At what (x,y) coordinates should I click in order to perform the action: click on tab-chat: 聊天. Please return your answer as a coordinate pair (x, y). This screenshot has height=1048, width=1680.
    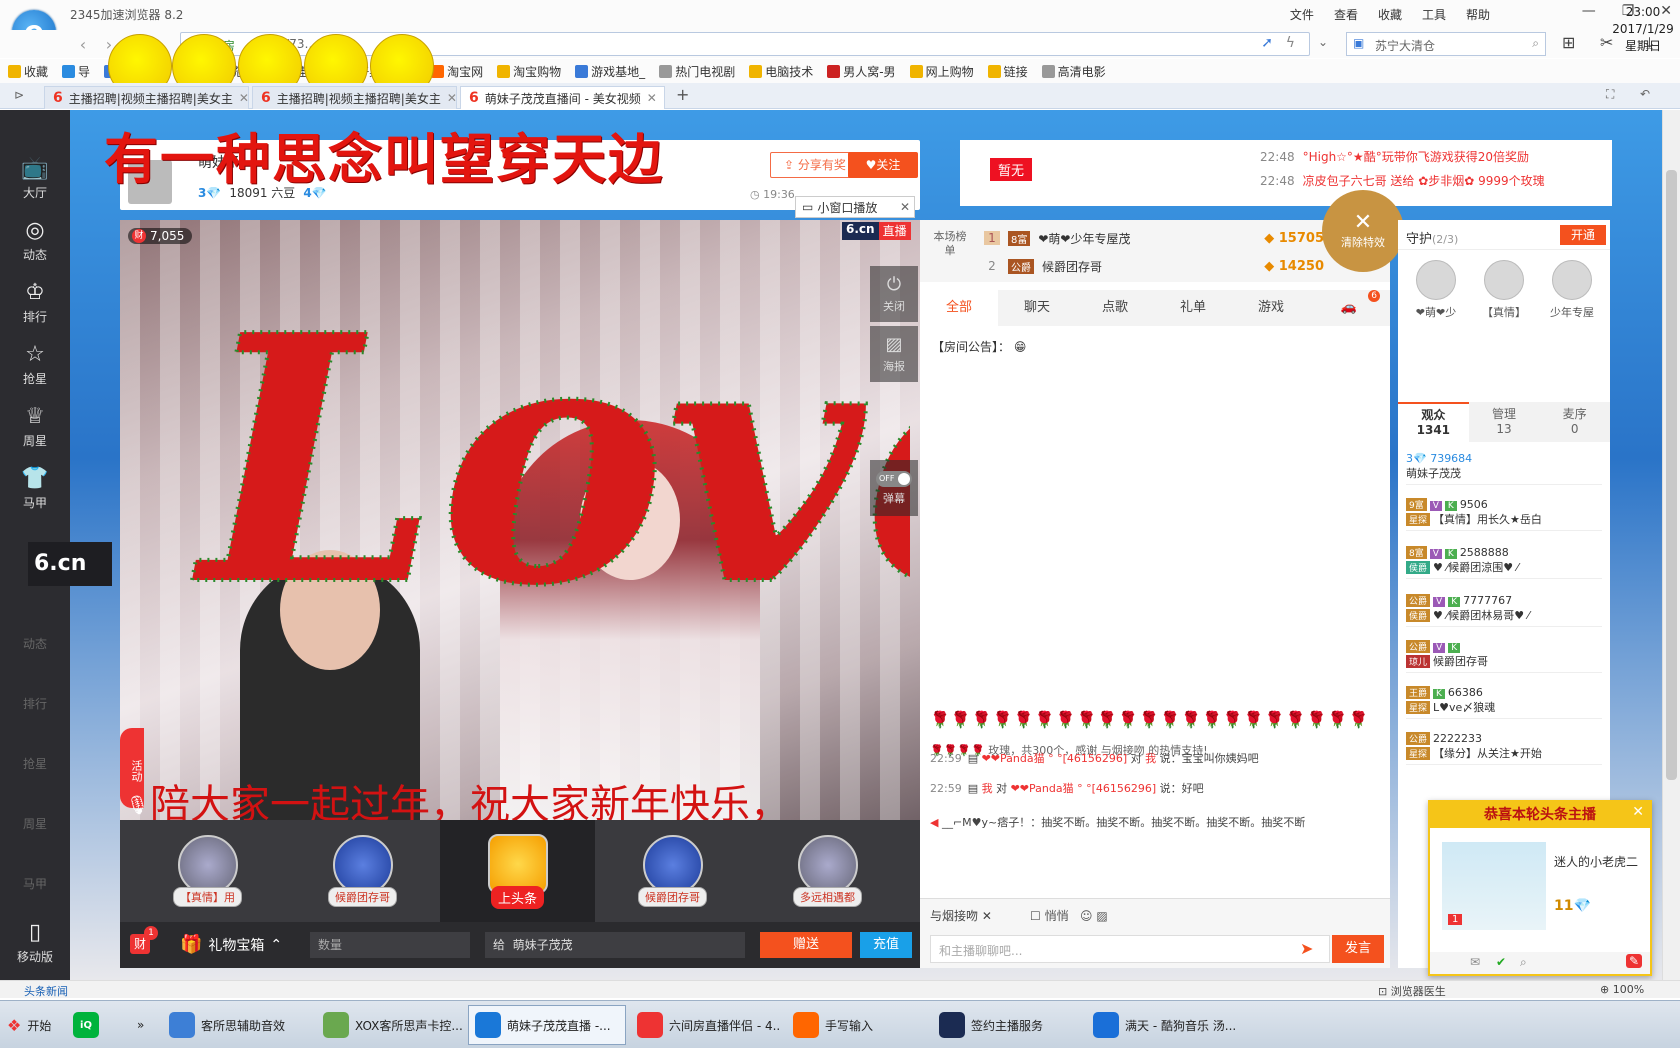
    Looking at the image, I should click on (1037, 308).